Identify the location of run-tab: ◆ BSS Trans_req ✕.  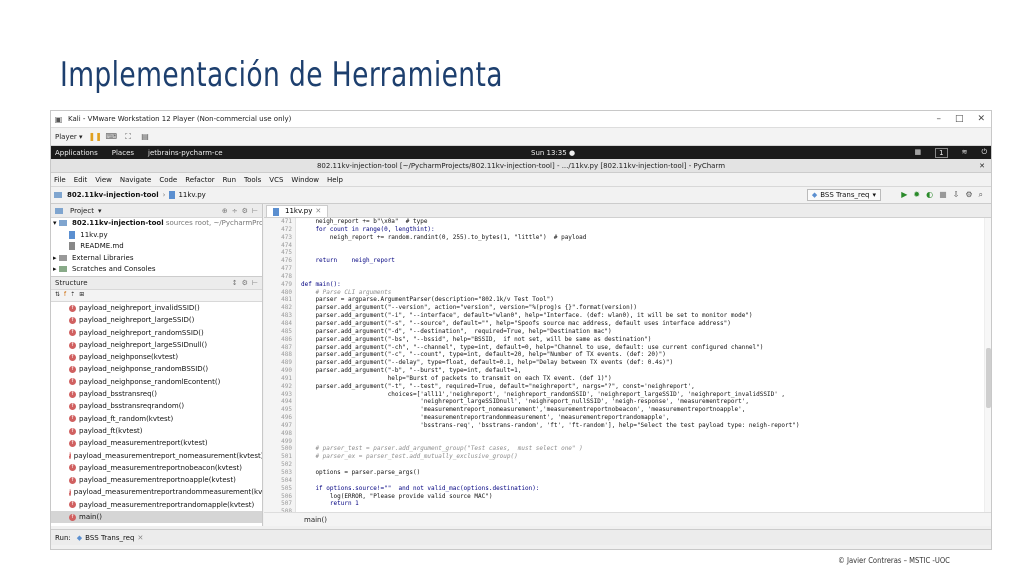
(110, 538).